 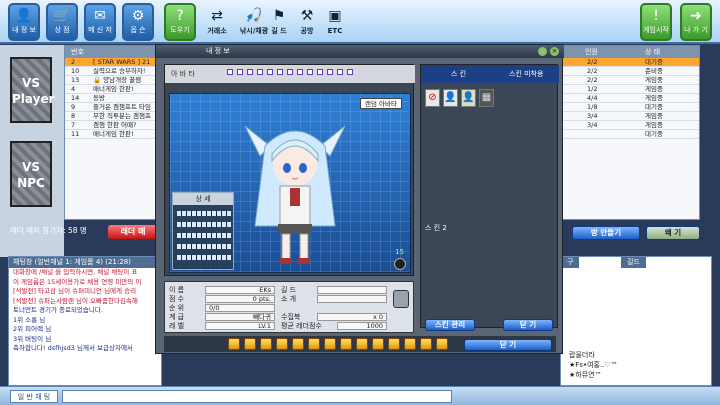 What do you see at coordinates (582, 355) in the screenshot?
I see `user-item: 랍울더라` at bounding box center [582, 355].